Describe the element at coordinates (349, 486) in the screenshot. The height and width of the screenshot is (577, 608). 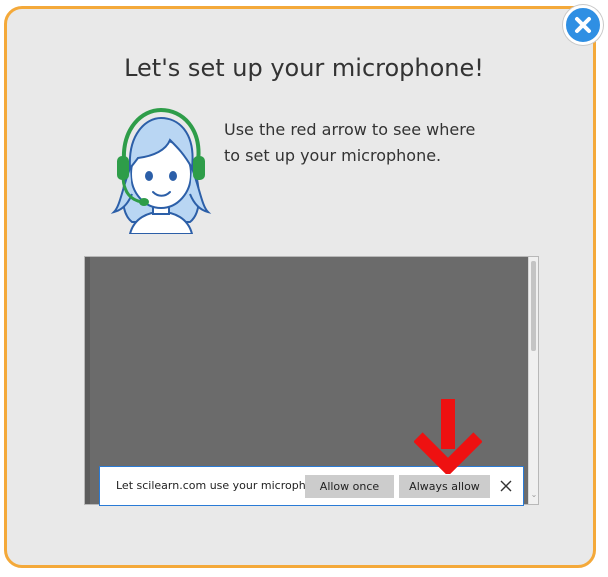
I see `allow-once-button: Allow once` at that location.